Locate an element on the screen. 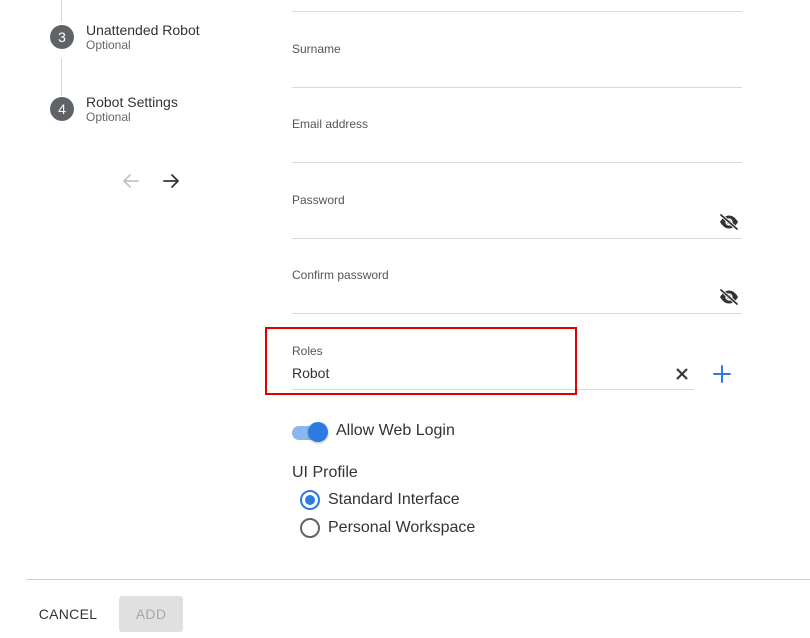 The image size is (810, 638). allow-web-login-toggle is located at coordinates (311, 432).